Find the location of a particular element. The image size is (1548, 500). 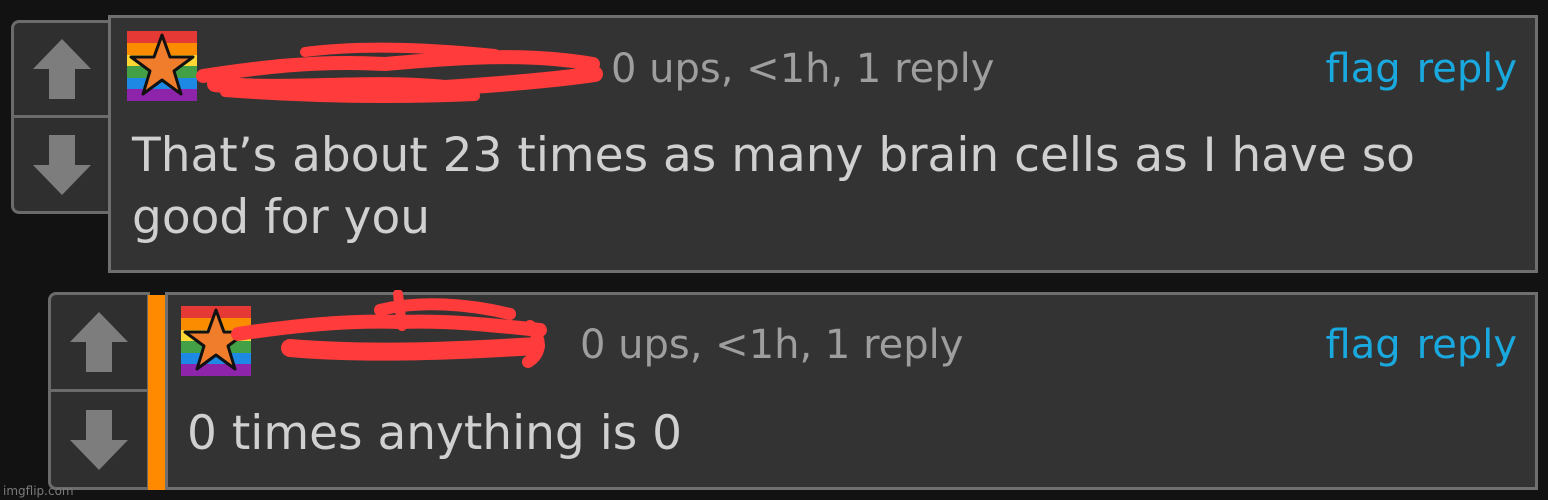

watermark: imgflip.com is located at coordinates (38, 491).